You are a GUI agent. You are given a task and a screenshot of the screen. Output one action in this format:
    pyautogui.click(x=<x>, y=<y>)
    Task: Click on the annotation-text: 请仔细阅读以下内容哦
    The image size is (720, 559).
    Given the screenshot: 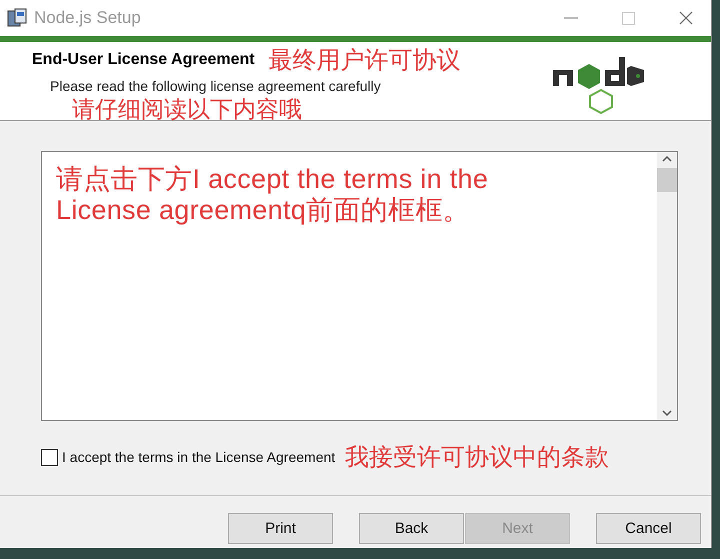 What is the action you would take?
    pyautogui.click(x=187, y=109)
    